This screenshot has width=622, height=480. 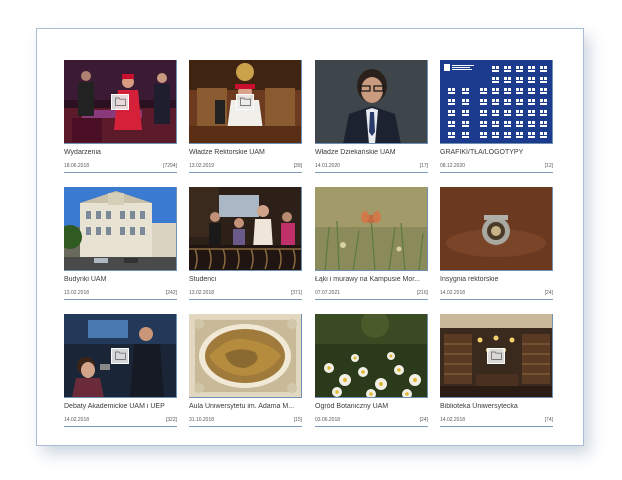 I want to click on album-photo-count: [17], so click(x=423, y=166).